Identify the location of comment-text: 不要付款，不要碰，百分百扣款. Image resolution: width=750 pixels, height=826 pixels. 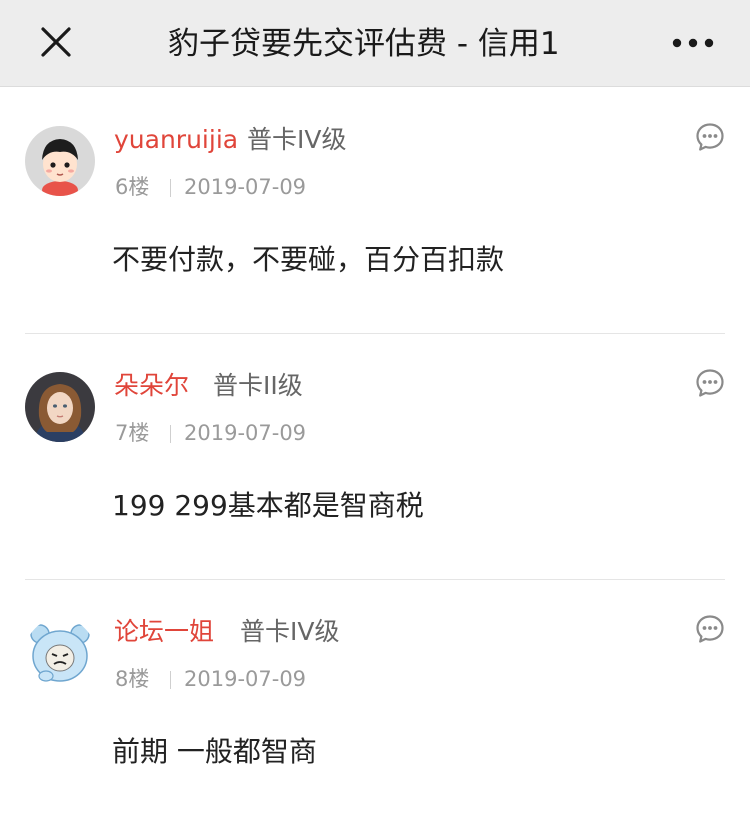
(308, 259).